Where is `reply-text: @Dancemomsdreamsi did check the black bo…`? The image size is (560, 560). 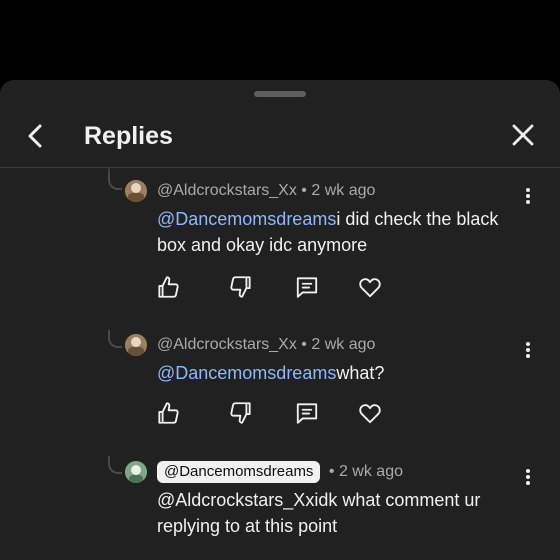 reply-text: @Dancemomsdreamsi did check the black bo… is located at coordinates (342, 232).